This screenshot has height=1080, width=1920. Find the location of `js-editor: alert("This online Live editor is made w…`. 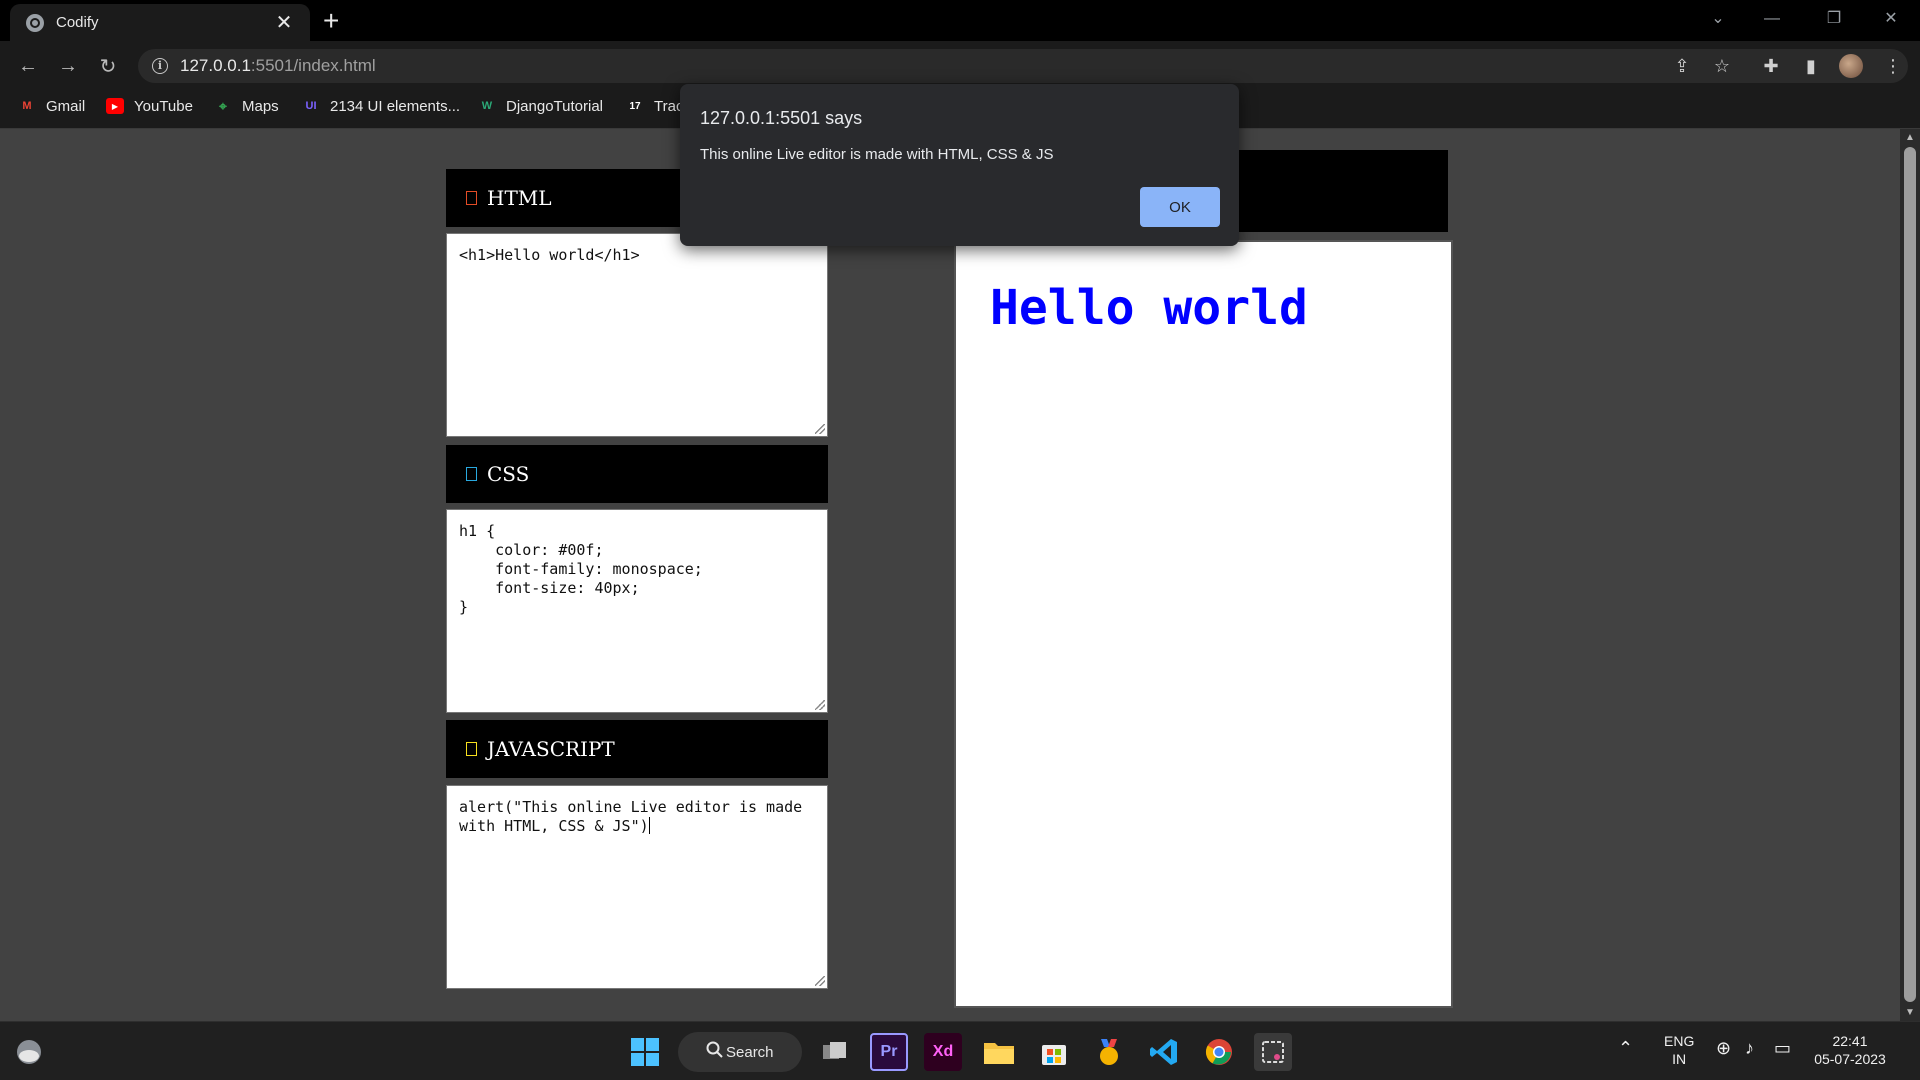

js-editor: alert("This online Live editor is made w… is located at coordinates (637, 887).